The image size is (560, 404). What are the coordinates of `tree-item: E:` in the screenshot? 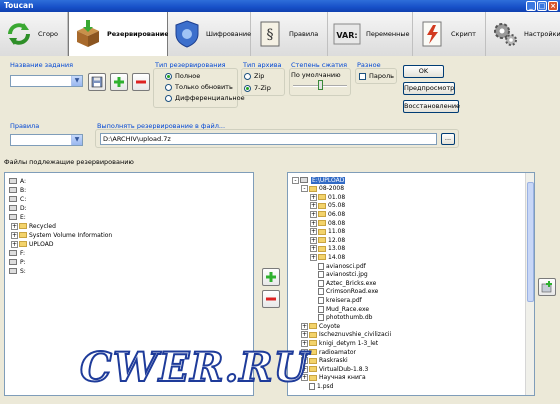 It's located at (17, 217).